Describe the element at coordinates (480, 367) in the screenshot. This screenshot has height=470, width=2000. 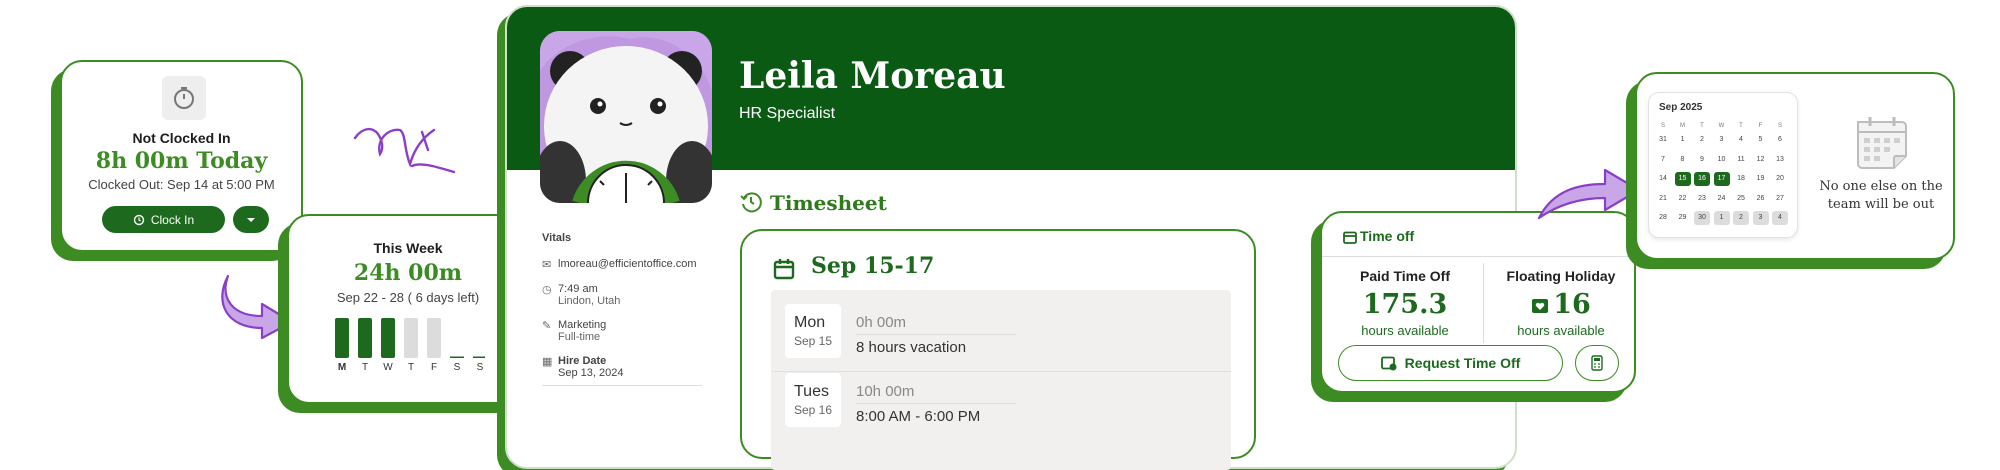
I see `day-label: S` at that location.